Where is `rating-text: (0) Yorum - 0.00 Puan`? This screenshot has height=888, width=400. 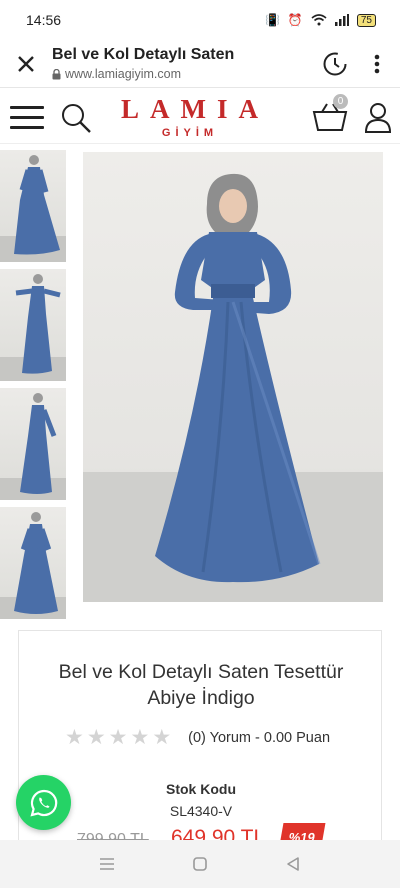
rating-text: (0) Yorum - 0.00 Puan is located at coordinates (259, 737).